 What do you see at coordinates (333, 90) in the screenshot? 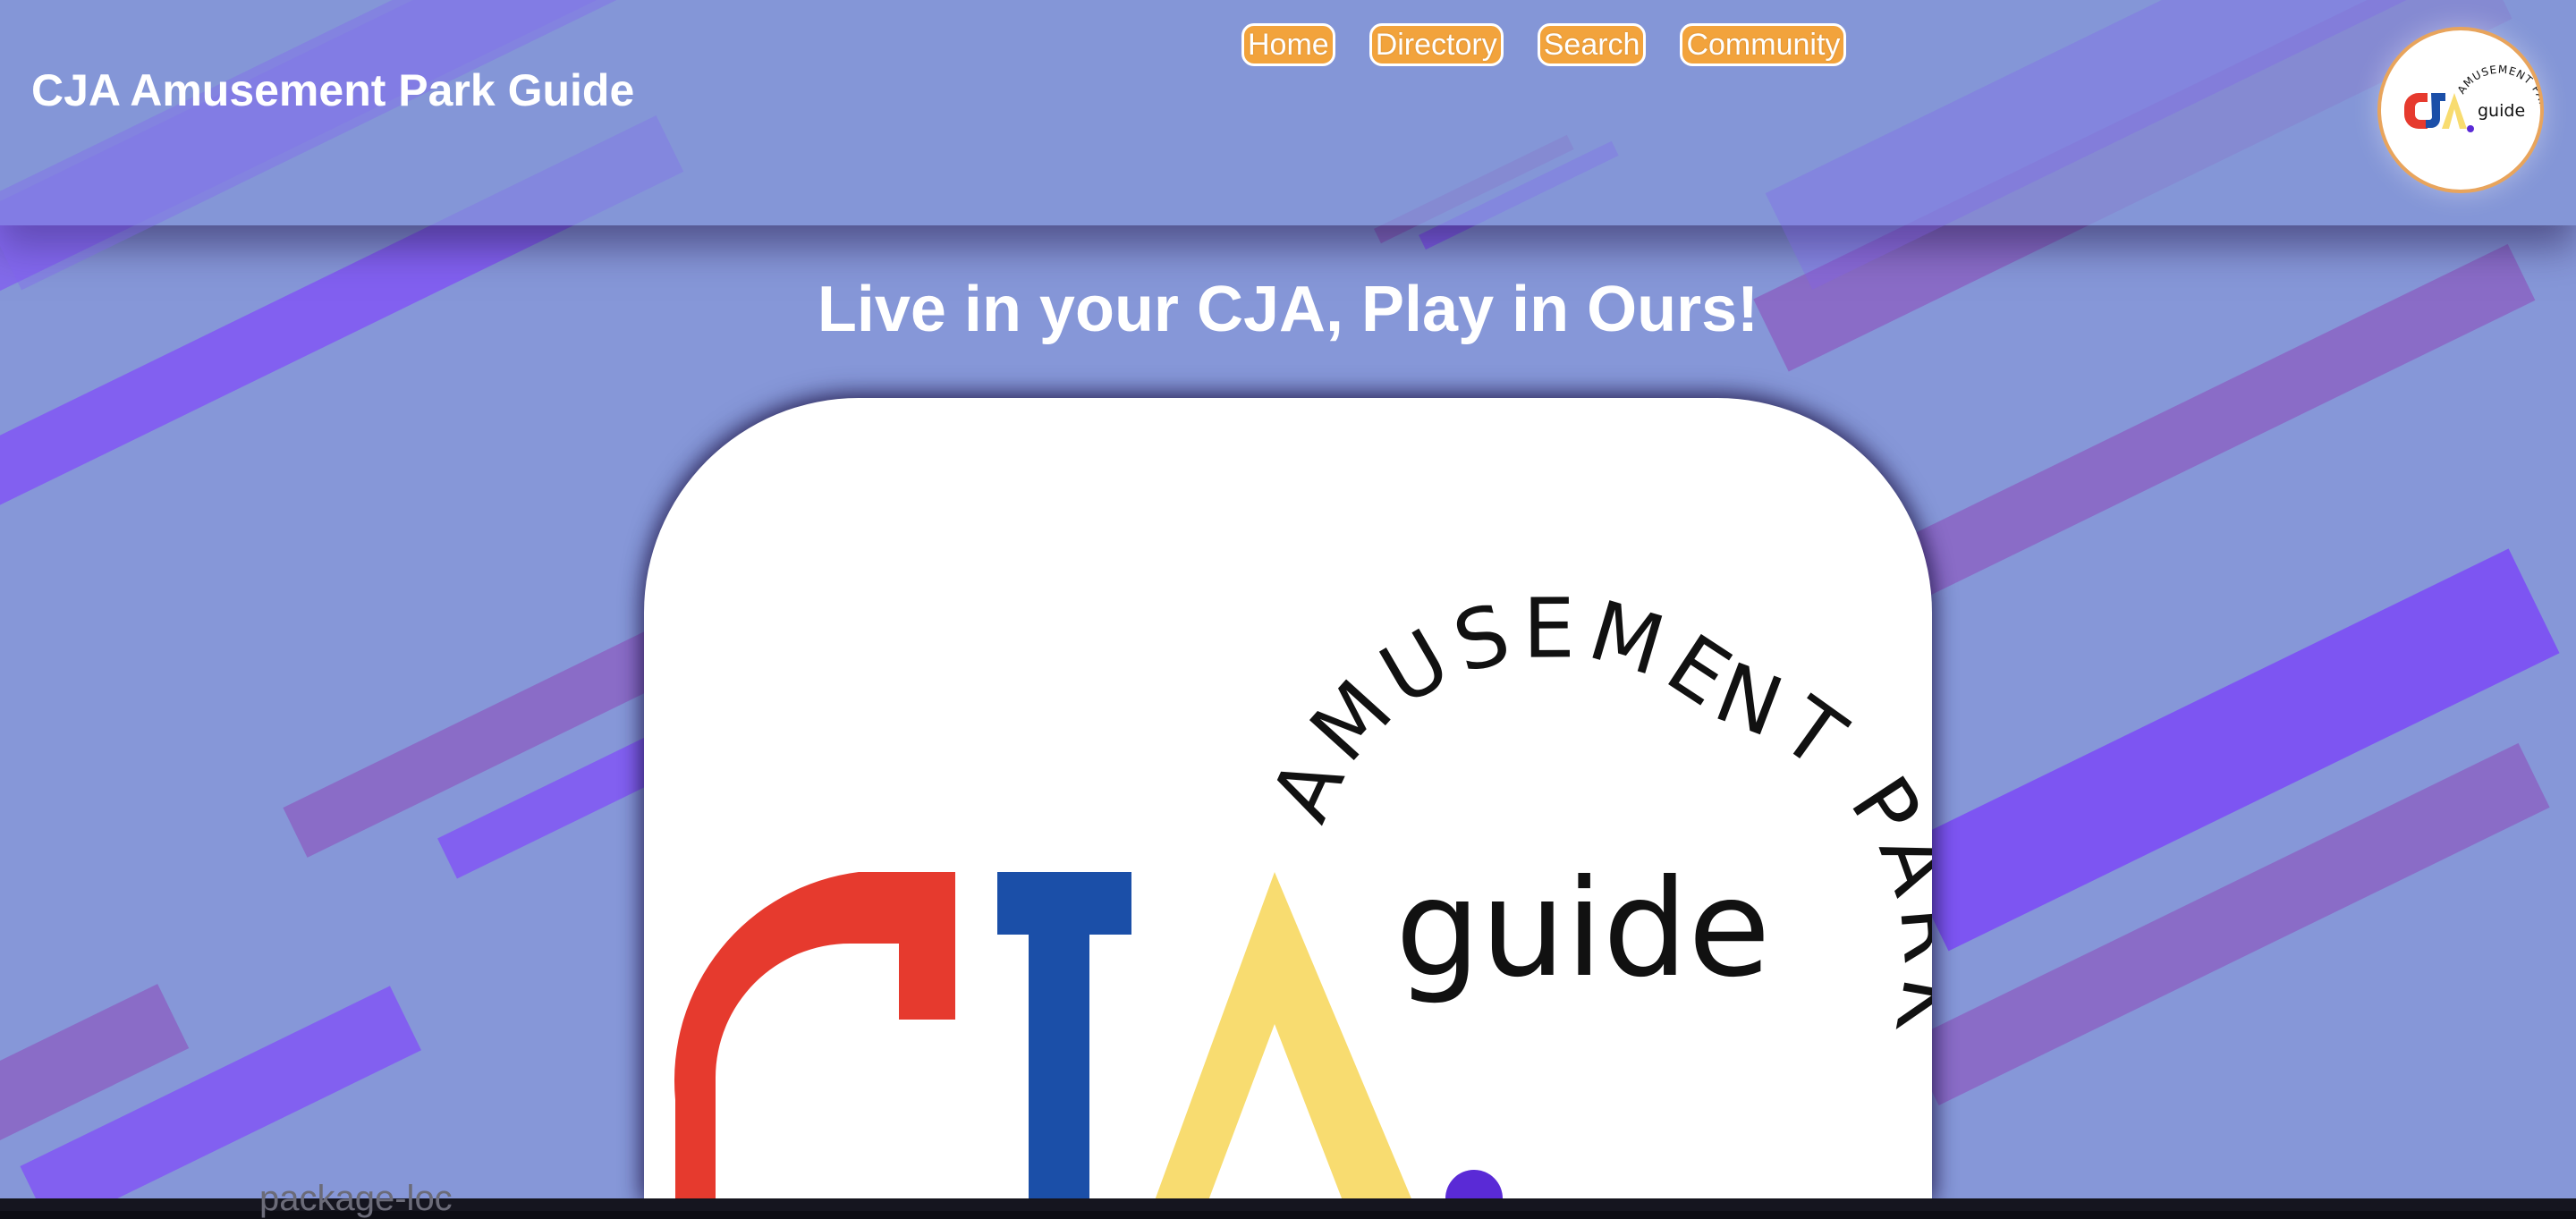
I see `site-title: CJA Amusement Park Guide` at bounding box center [333, 90].